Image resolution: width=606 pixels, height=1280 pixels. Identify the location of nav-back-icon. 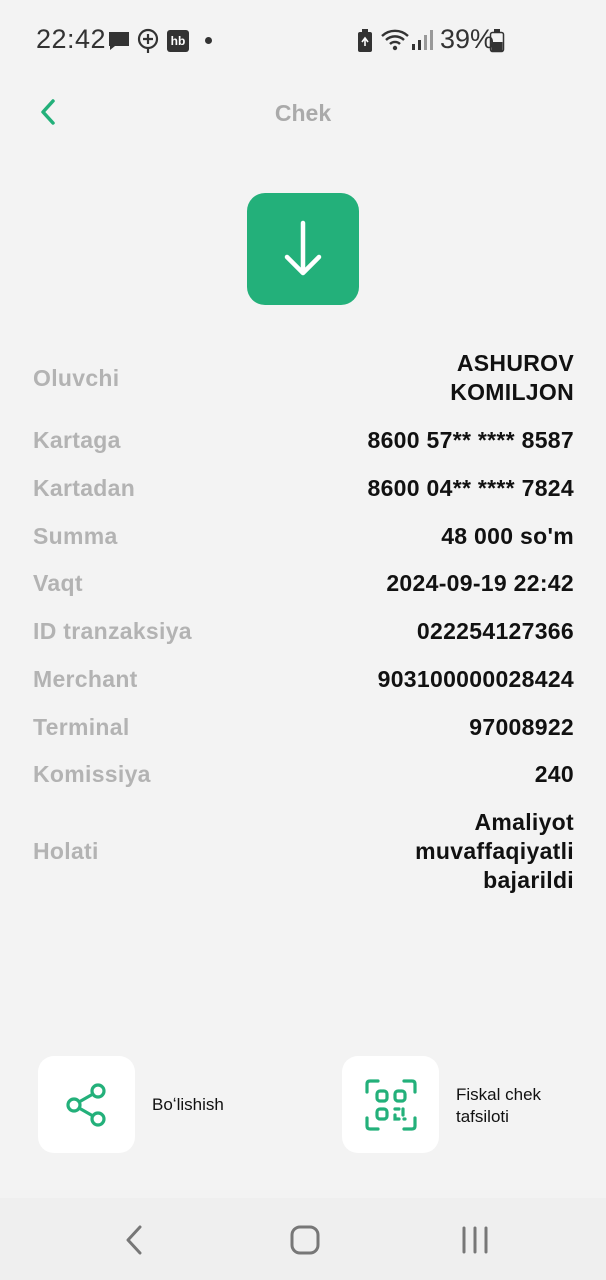
(135, 1240).